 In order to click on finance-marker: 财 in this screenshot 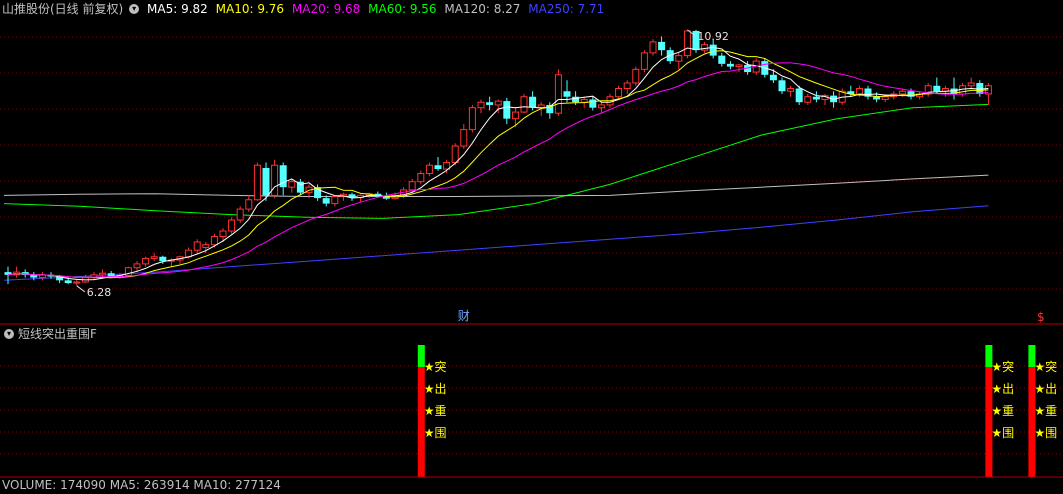, I will do `click(464, 316)`.